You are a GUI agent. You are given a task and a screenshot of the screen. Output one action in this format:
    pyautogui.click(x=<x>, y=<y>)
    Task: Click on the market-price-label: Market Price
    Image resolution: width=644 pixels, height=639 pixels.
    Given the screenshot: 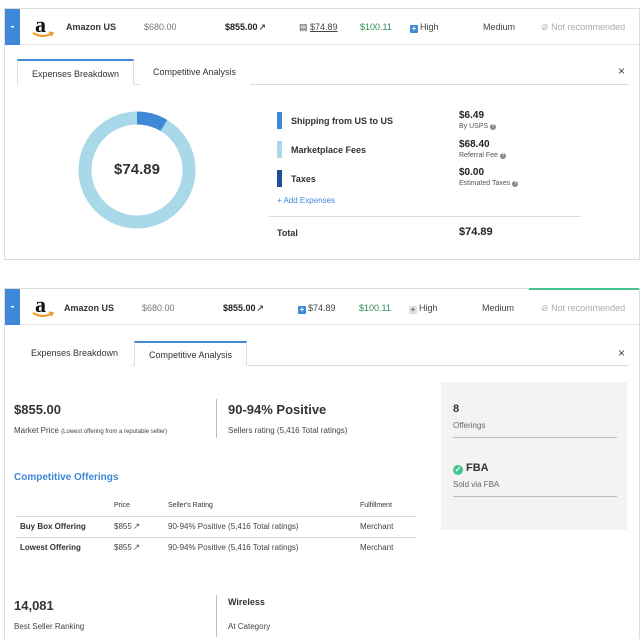 What is the action you would take?
    pyautogui.click(x=36, y=430)
    